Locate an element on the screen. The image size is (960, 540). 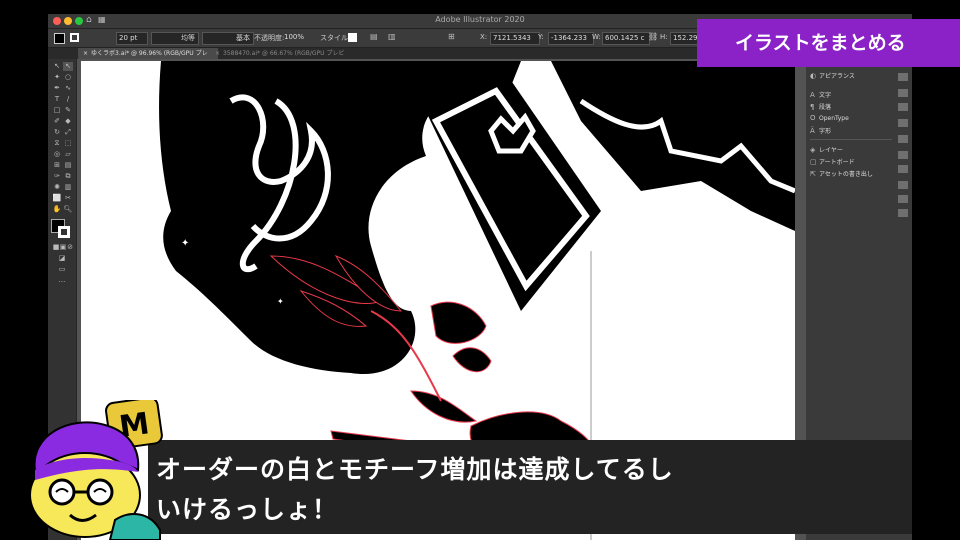
line-tool-icon: / is located at coordinates (68, 99).